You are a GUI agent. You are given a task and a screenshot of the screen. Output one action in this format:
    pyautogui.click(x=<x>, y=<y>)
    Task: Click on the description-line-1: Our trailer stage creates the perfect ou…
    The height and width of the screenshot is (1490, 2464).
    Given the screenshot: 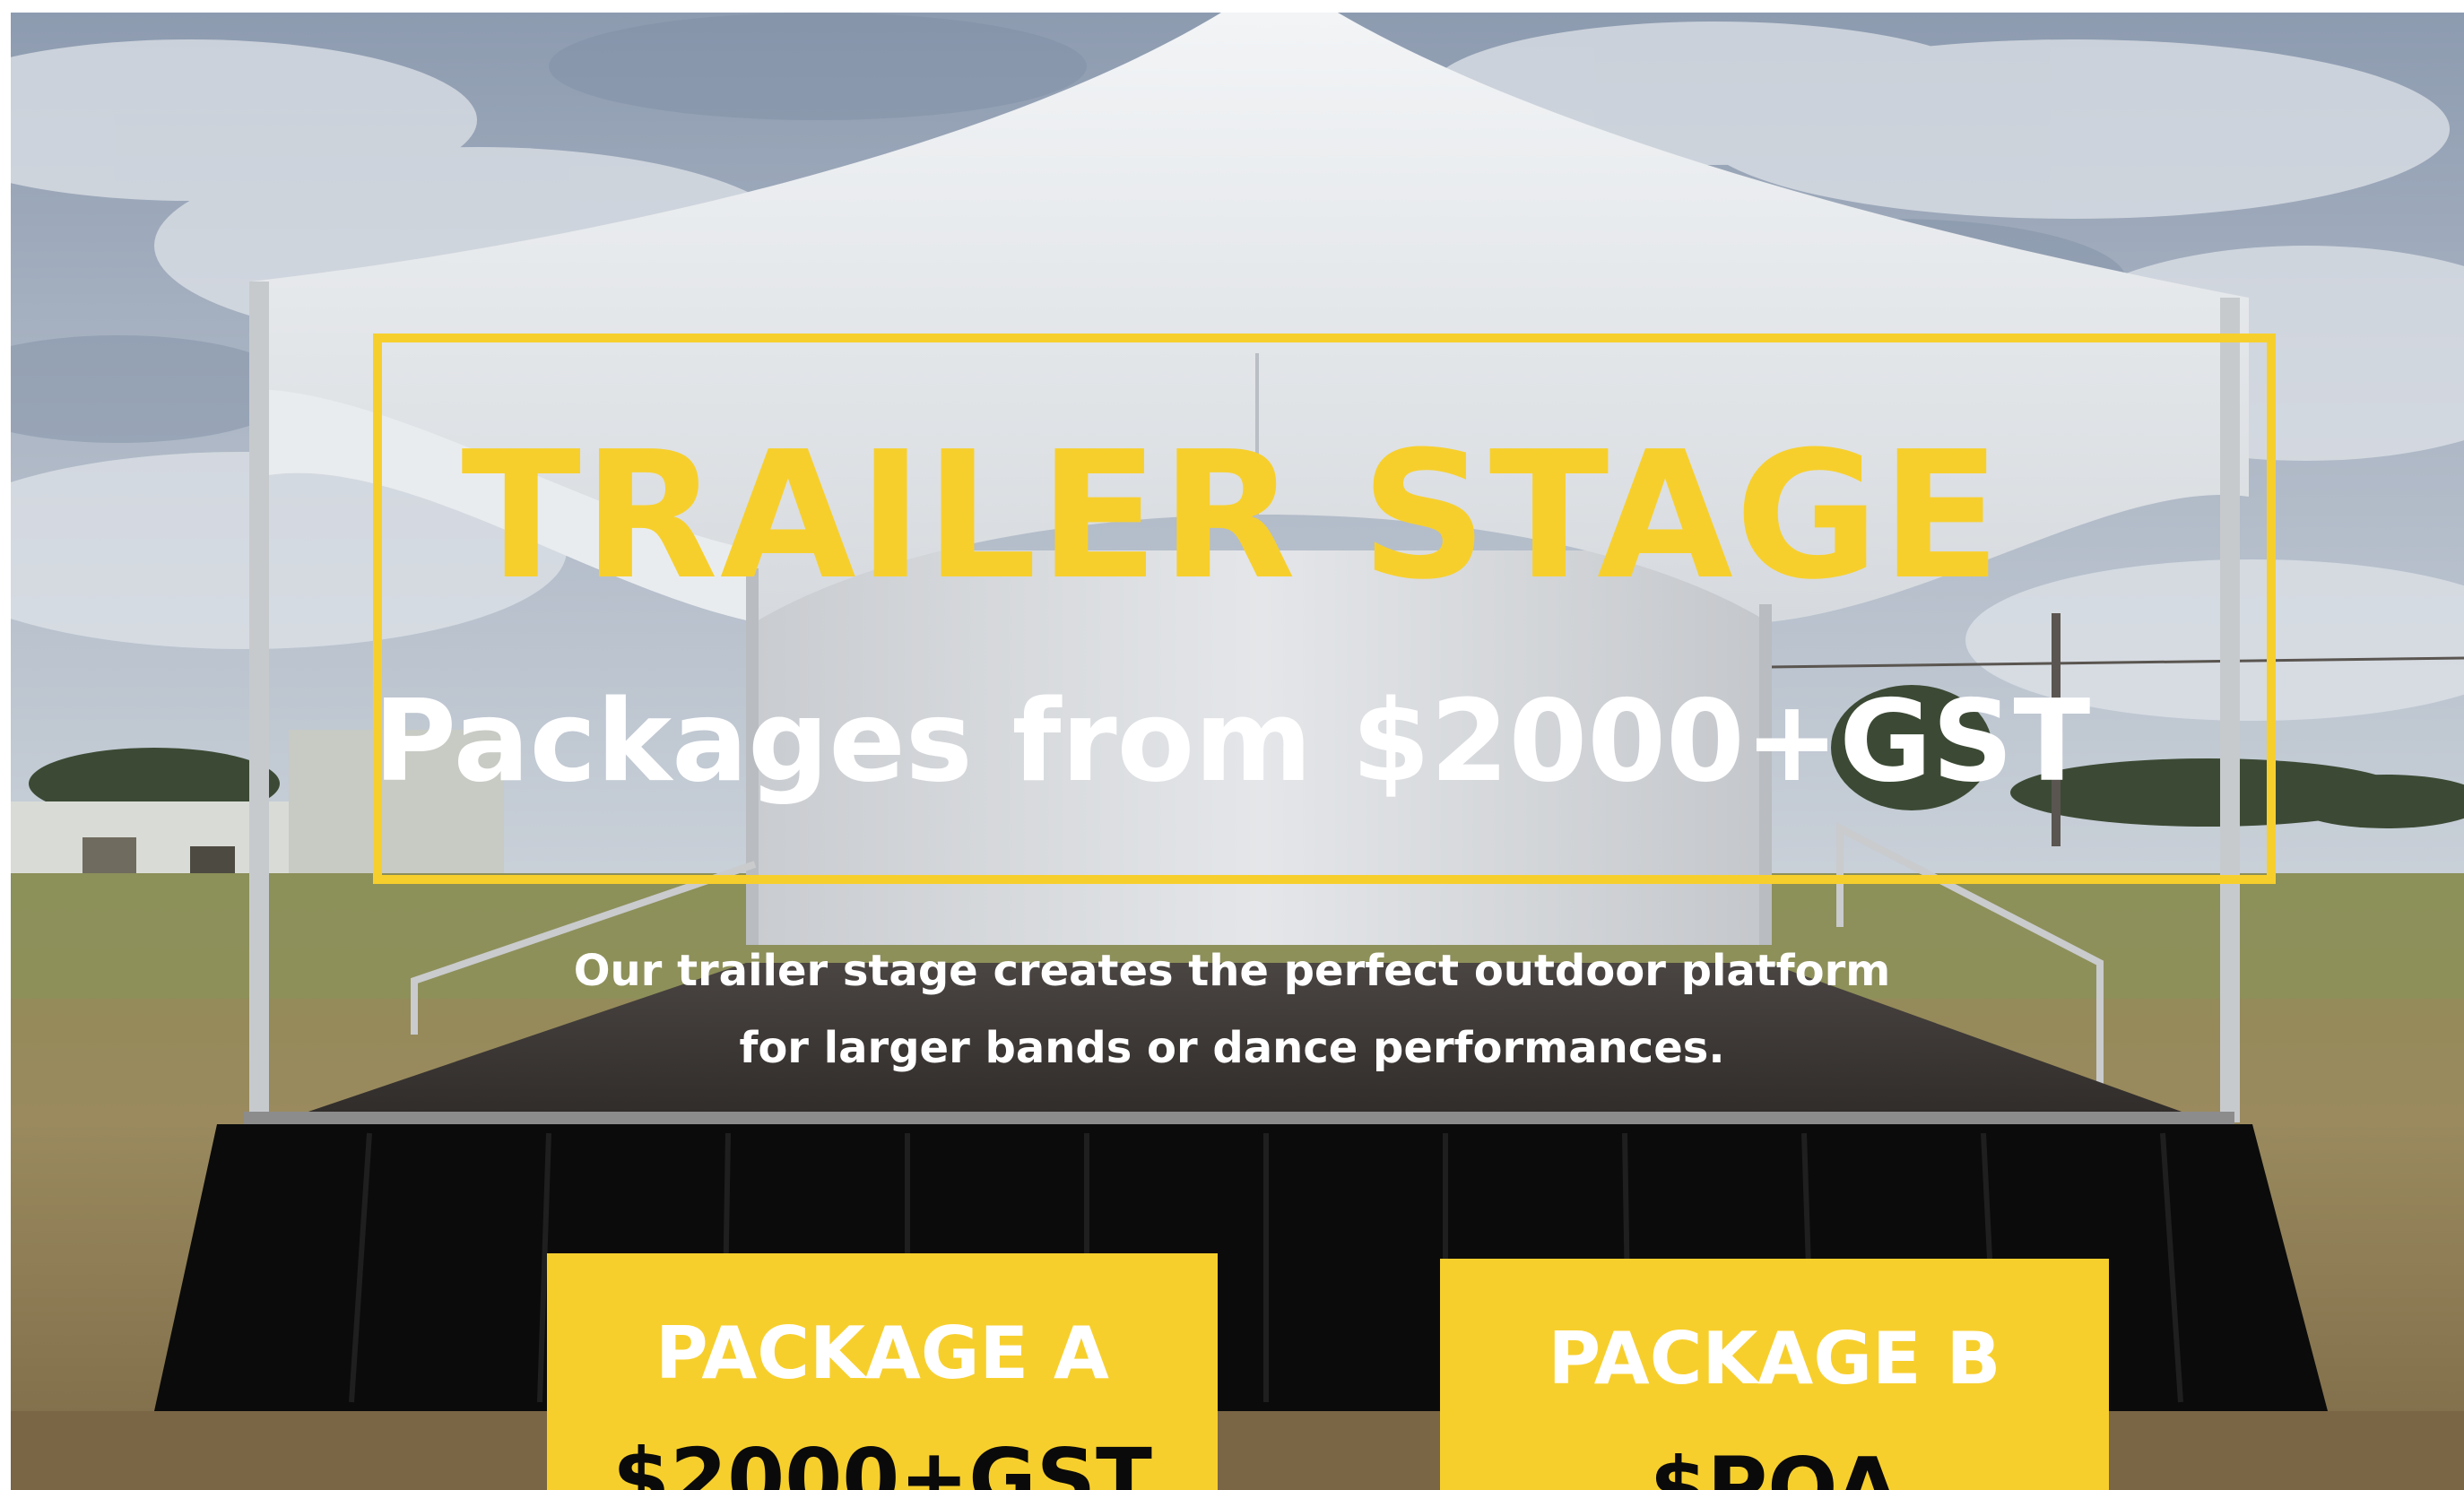 What is the action you would take?
    pyautogui.click(x=1232, y=971)
    